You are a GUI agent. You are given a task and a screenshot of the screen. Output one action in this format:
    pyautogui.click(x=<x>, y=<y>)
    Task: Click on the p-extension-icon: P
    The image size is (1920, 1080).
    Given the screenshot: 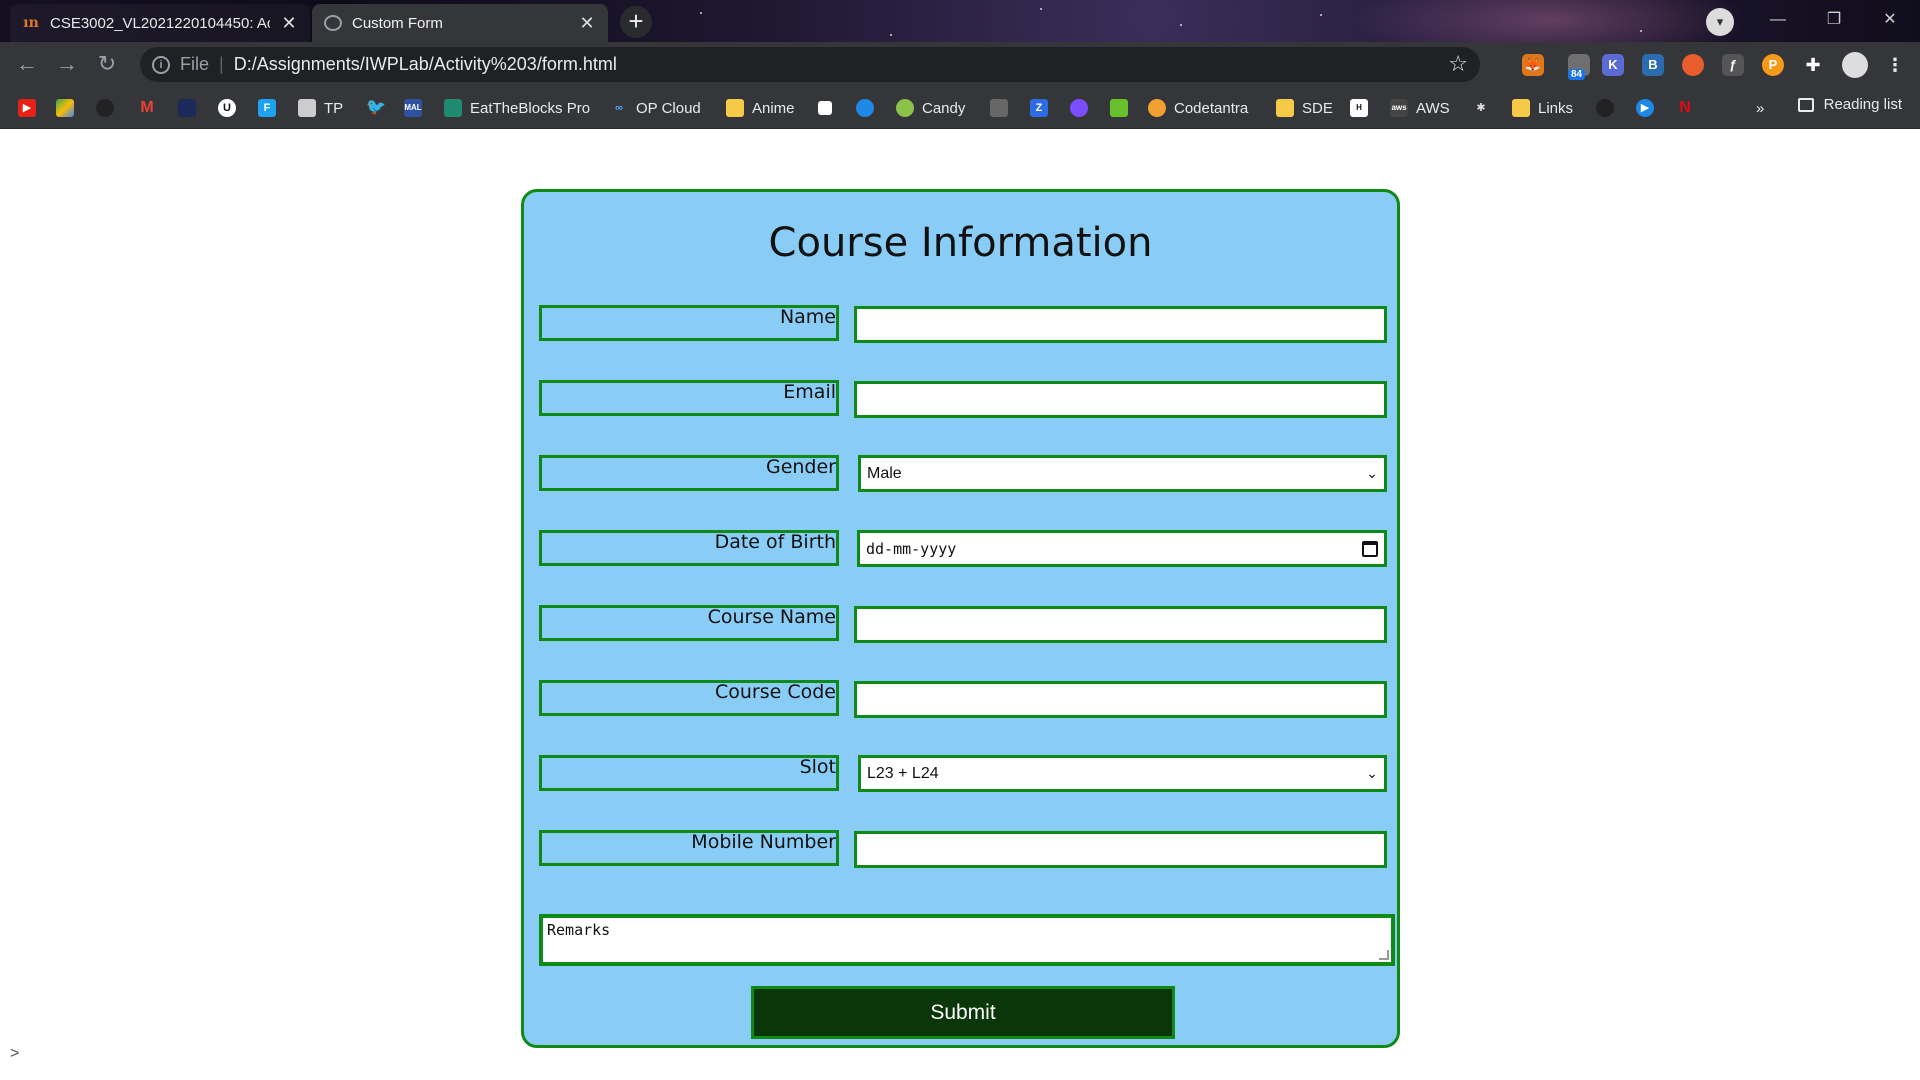 What is the action you would take?
    pyautogui.click(x=1773, y=65)
    